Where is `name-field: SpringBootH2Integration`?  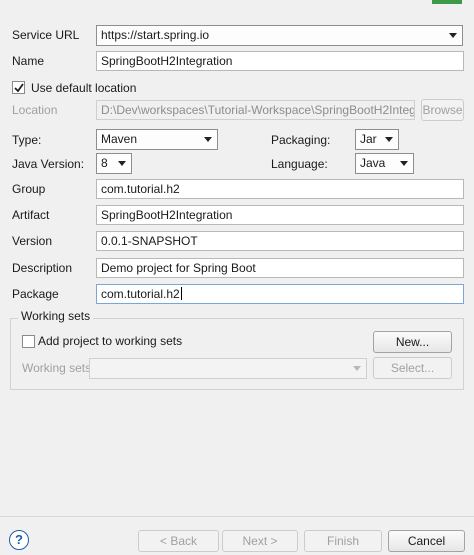
name-field: SpringBootH2Integration is located at coordinates (280, 61).